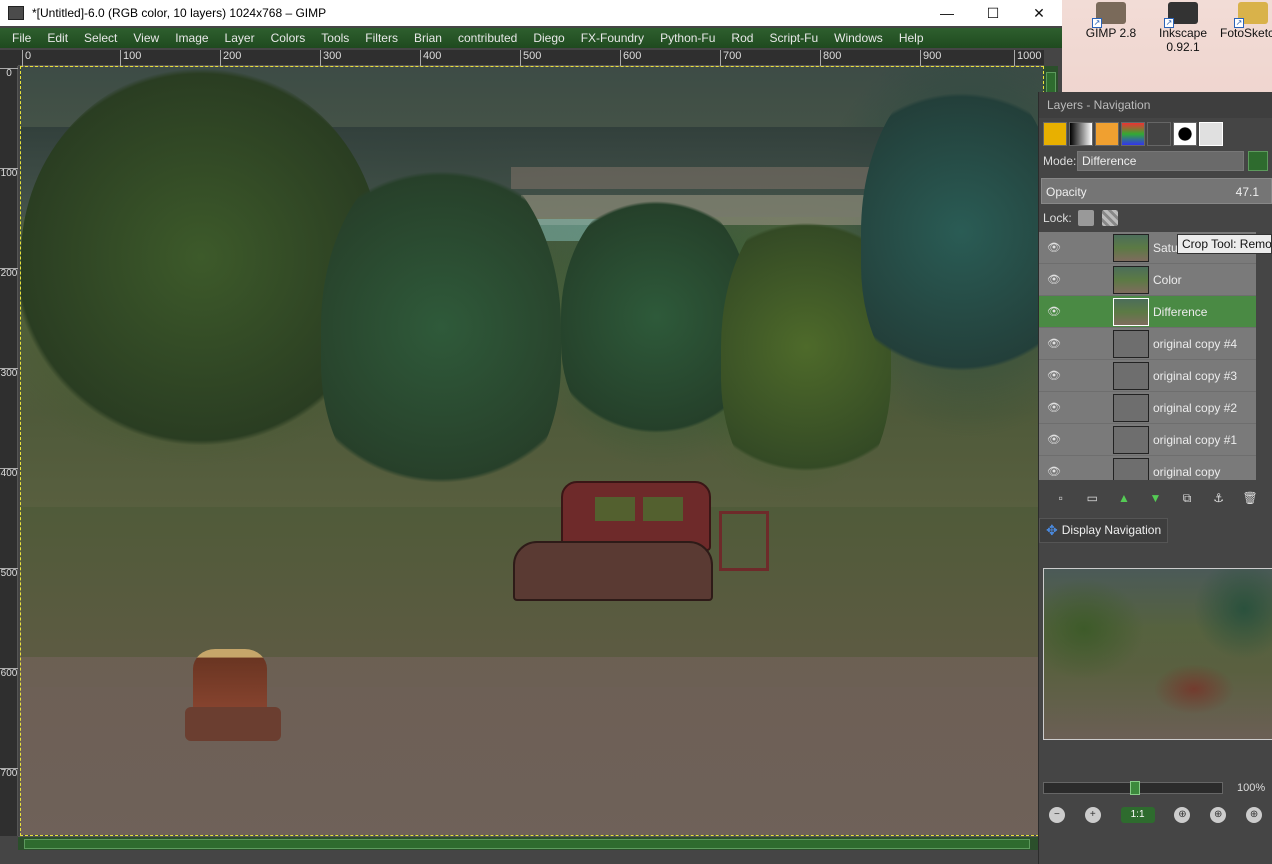  What do you see at coordinates (531, 858) in the screenshot?
I see `status-bar` at bounding box center [531, 858].